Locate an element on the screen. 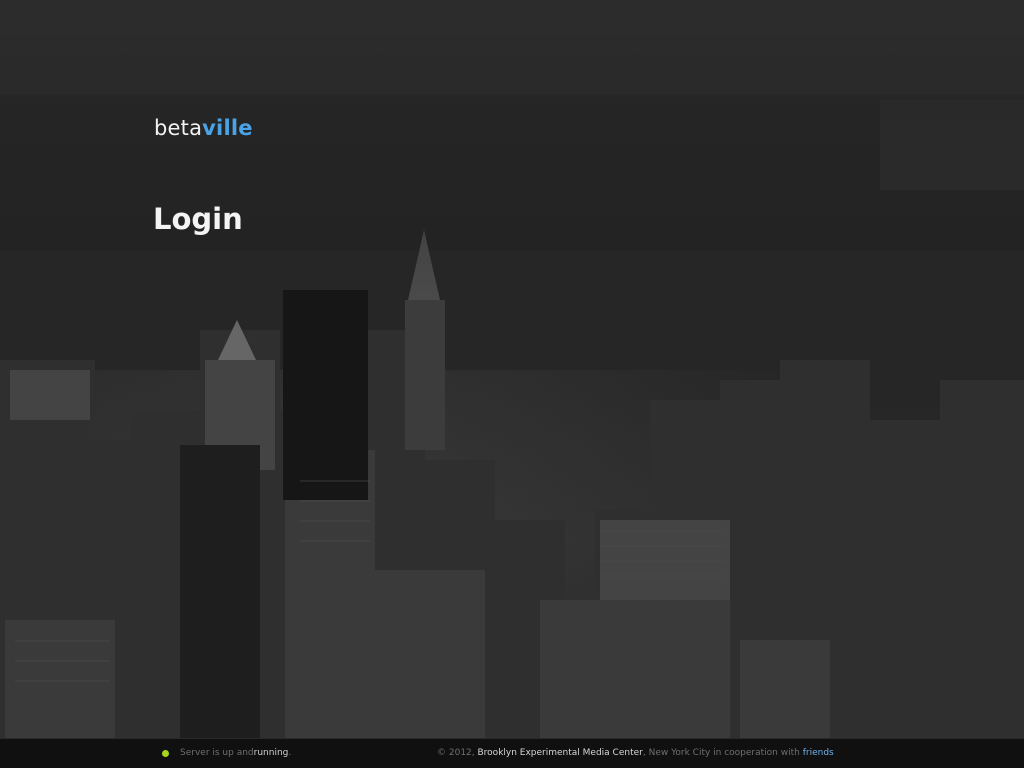 The height and width of the screenshot is (768, 1024). status-indicator-icon is located at coordinates (165, 753).